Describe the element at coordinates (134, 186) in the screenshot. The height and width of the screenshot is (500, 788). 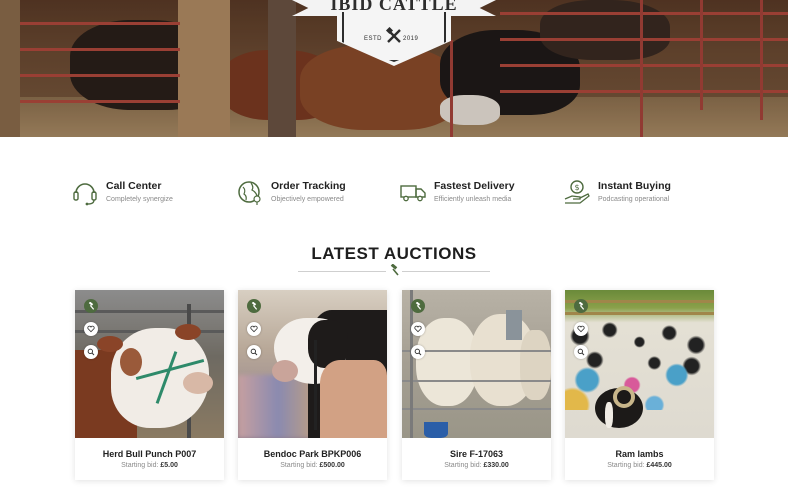
I see `feature-title: Call Center` at that location.